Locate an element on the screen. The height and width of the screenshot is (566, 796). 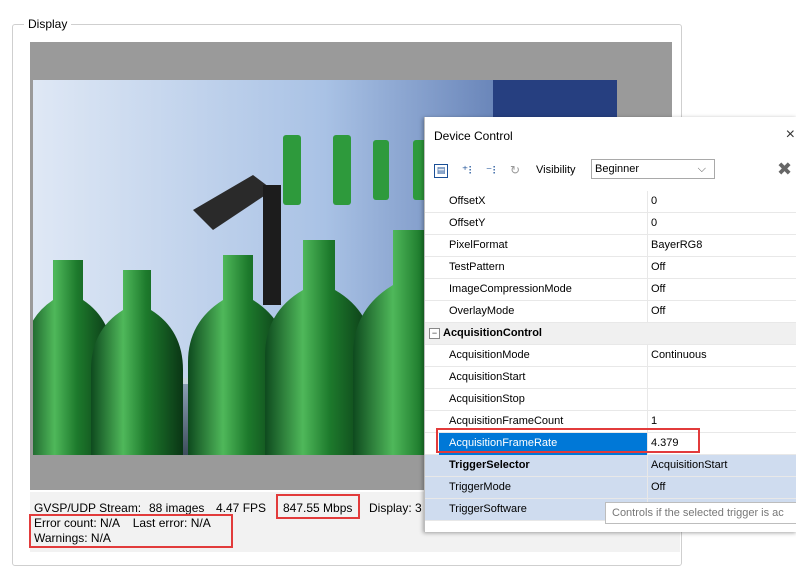
property-name: AcquisitionStop is located at coordinates (487, 399).